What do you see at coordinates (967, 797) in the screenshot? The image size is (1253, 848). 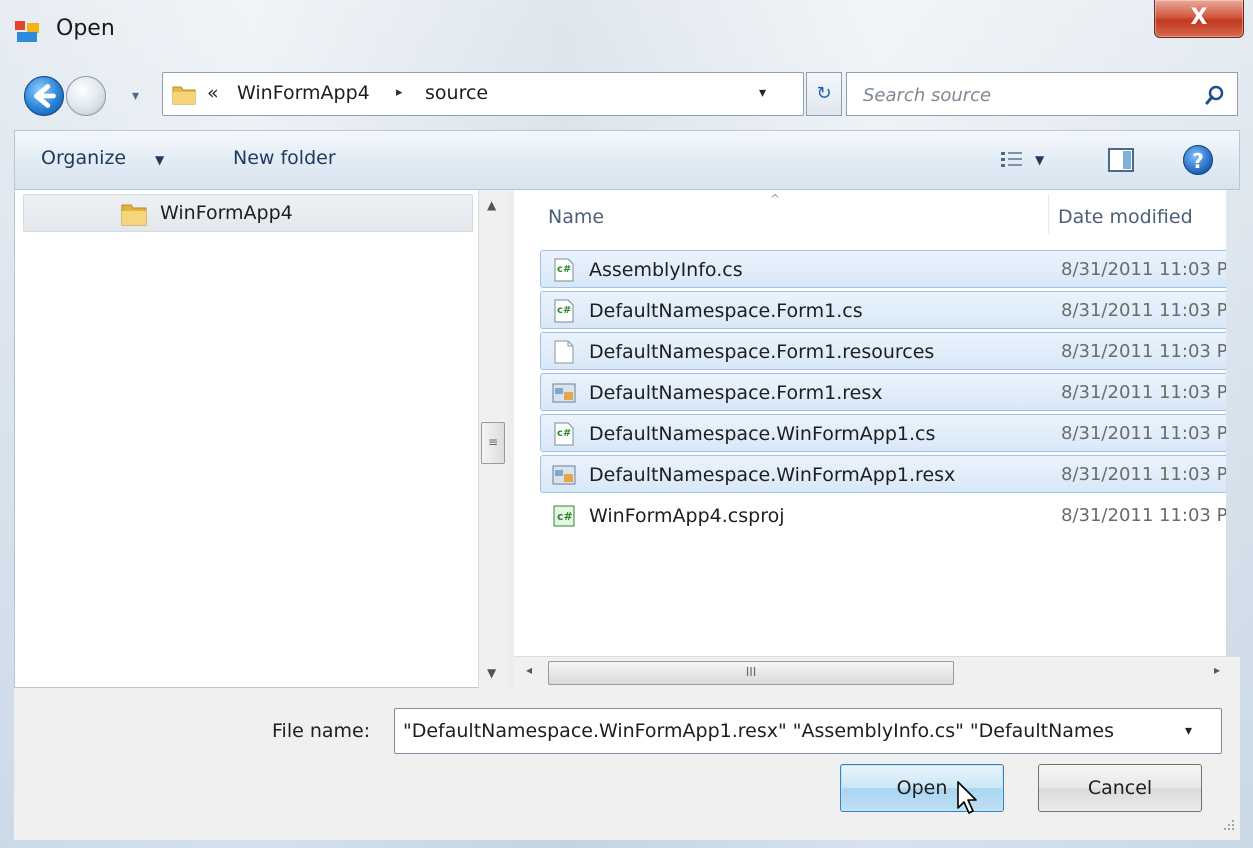 I see `mouse-cursor-icon` at bounding box center [967, 797].